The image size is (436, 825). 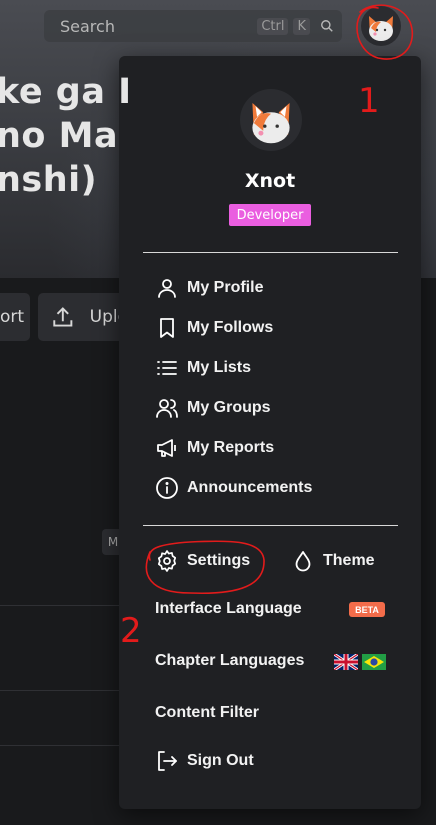 I want to click on menu-item-announcements: Announcements, so click(x=233, y=488).